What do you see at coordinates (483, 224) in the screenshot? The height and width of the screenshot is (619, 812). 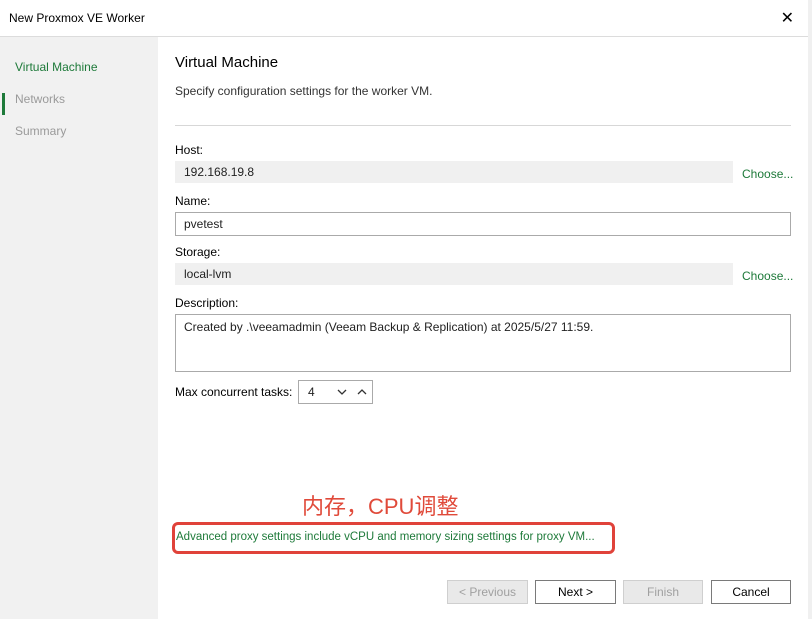 I see `name-input: pvetest` at bounding box center [483, 224].